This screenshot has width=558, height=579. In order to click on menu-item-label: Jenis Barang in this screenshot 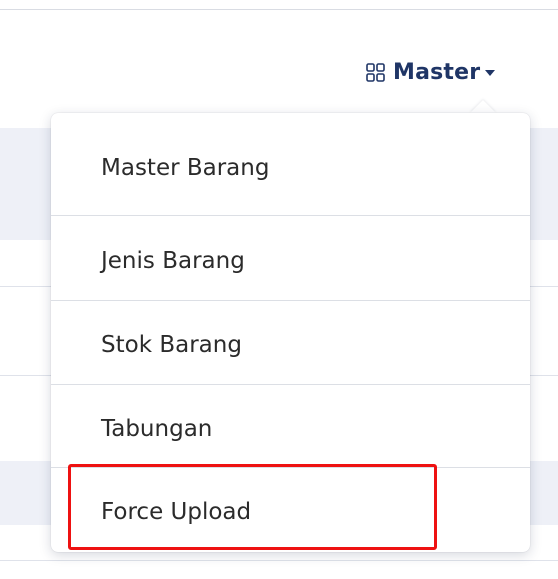, I will do `click(173, 261)`.